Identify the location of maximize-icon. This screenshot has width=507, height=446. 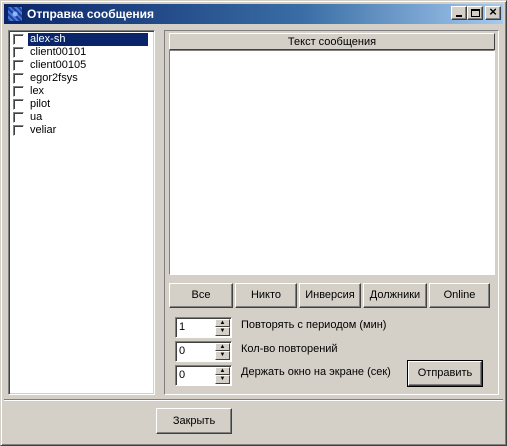
(475, 13).